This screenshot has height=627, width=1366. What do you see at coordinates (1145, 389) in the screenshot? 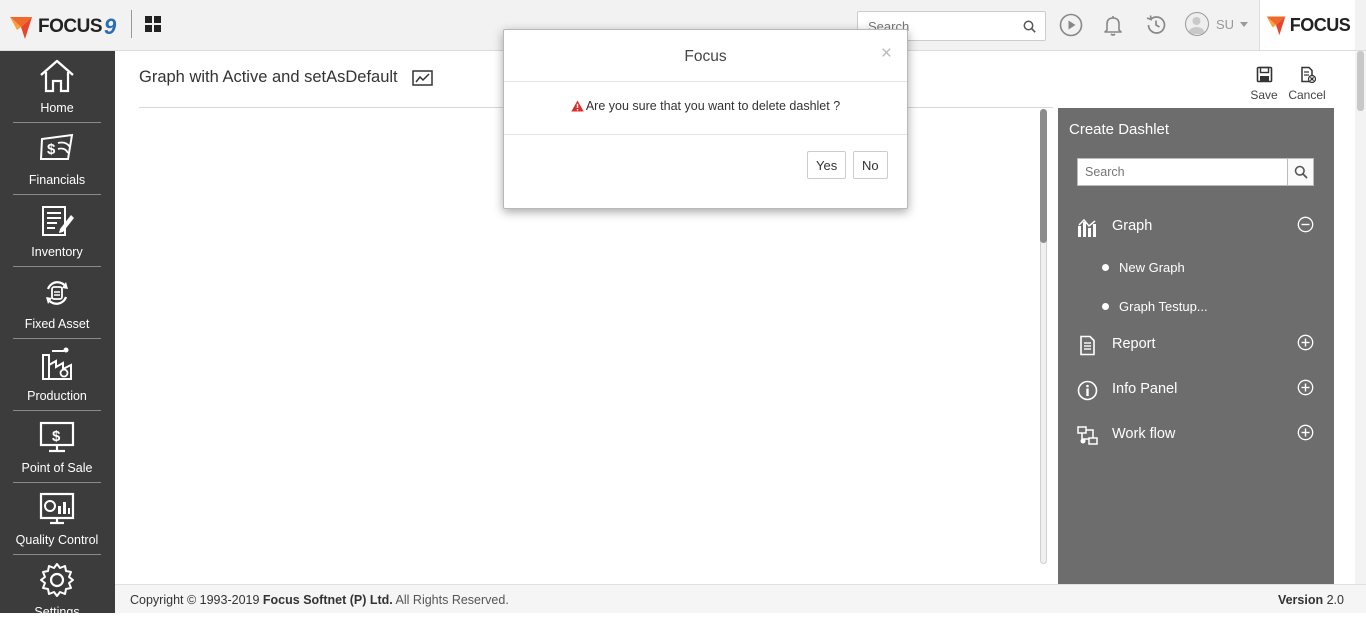
I see `category-label: Info Panel` at bounding box center [1145, 389].